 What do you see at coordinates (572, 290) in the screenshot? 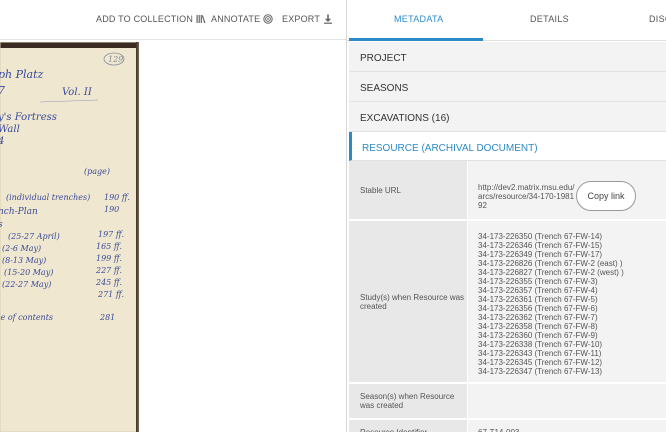
I see `study-link: 34-173-226357 (Trench 67-FW-4)` at bounding box center [572, 290].